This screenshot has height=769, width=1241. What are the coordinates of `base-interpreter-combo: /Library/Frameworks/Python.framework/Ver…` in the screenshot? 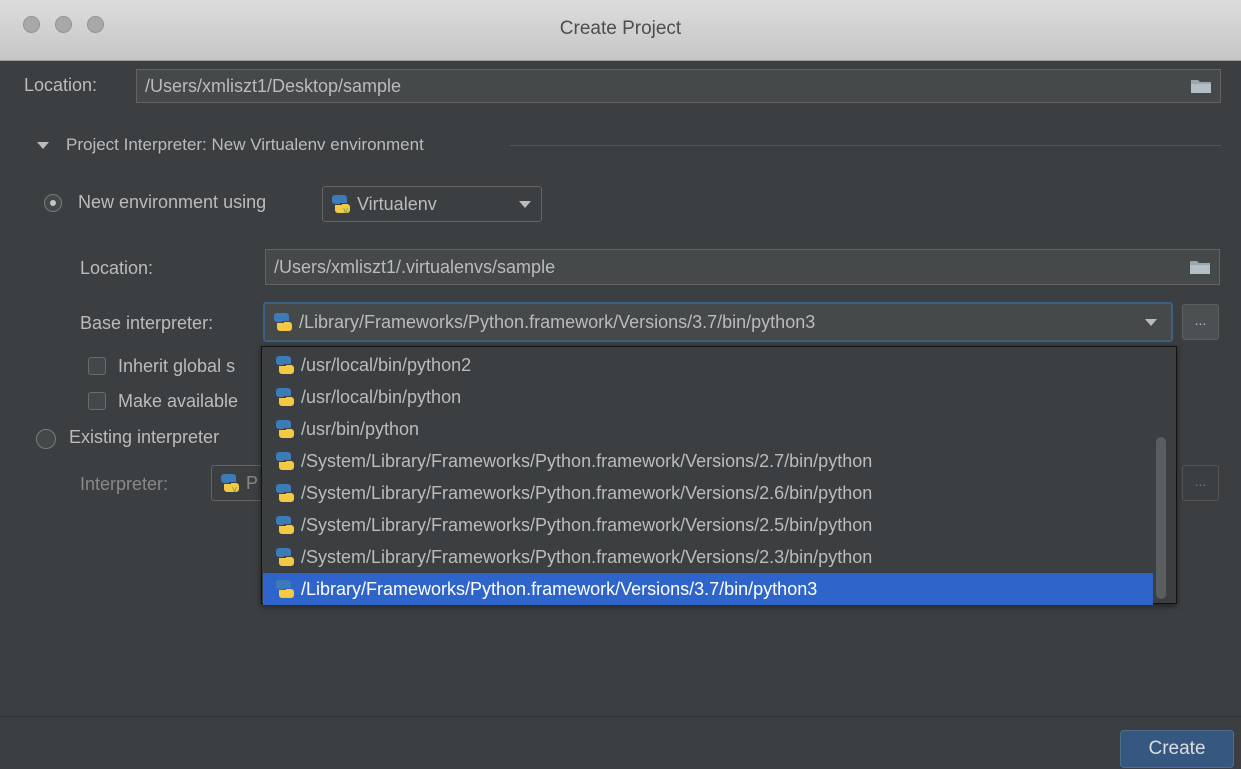 It's located at (718, 322).